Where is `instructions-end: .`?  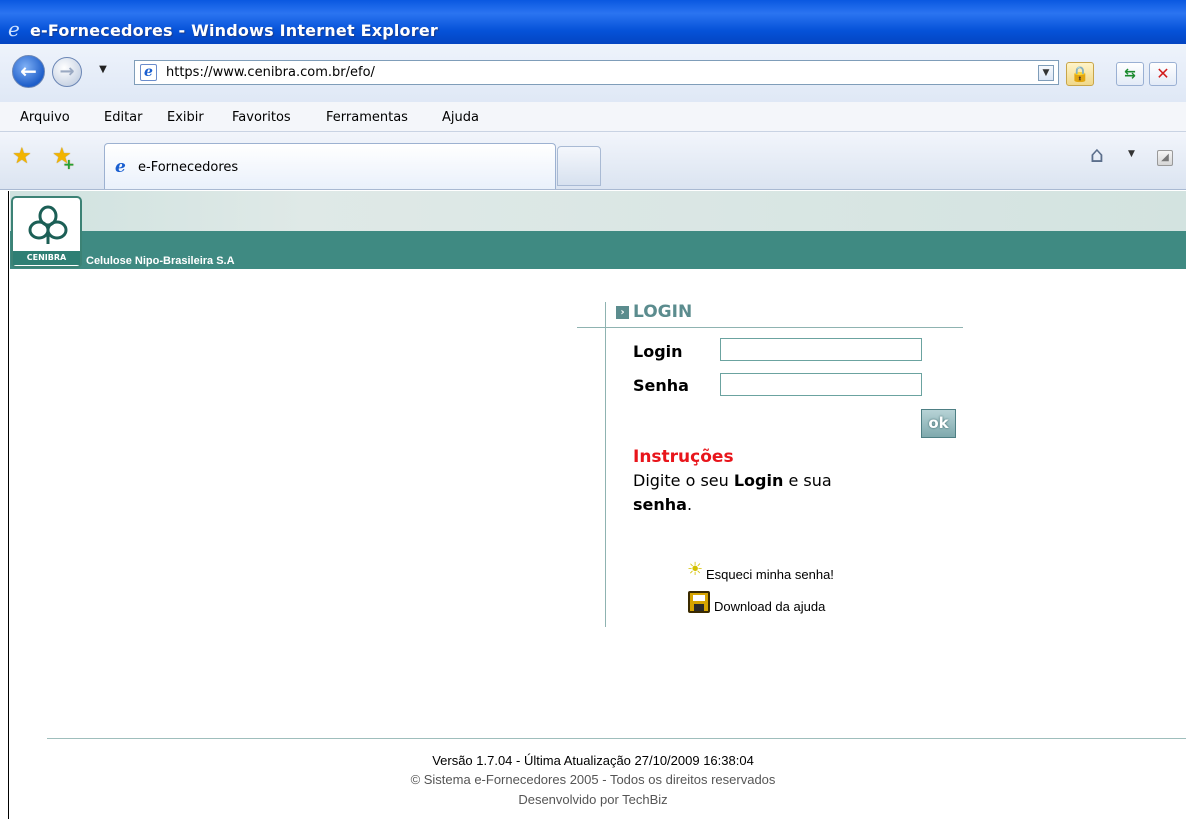 instructions-end: . is located at coordinates (689, 504).